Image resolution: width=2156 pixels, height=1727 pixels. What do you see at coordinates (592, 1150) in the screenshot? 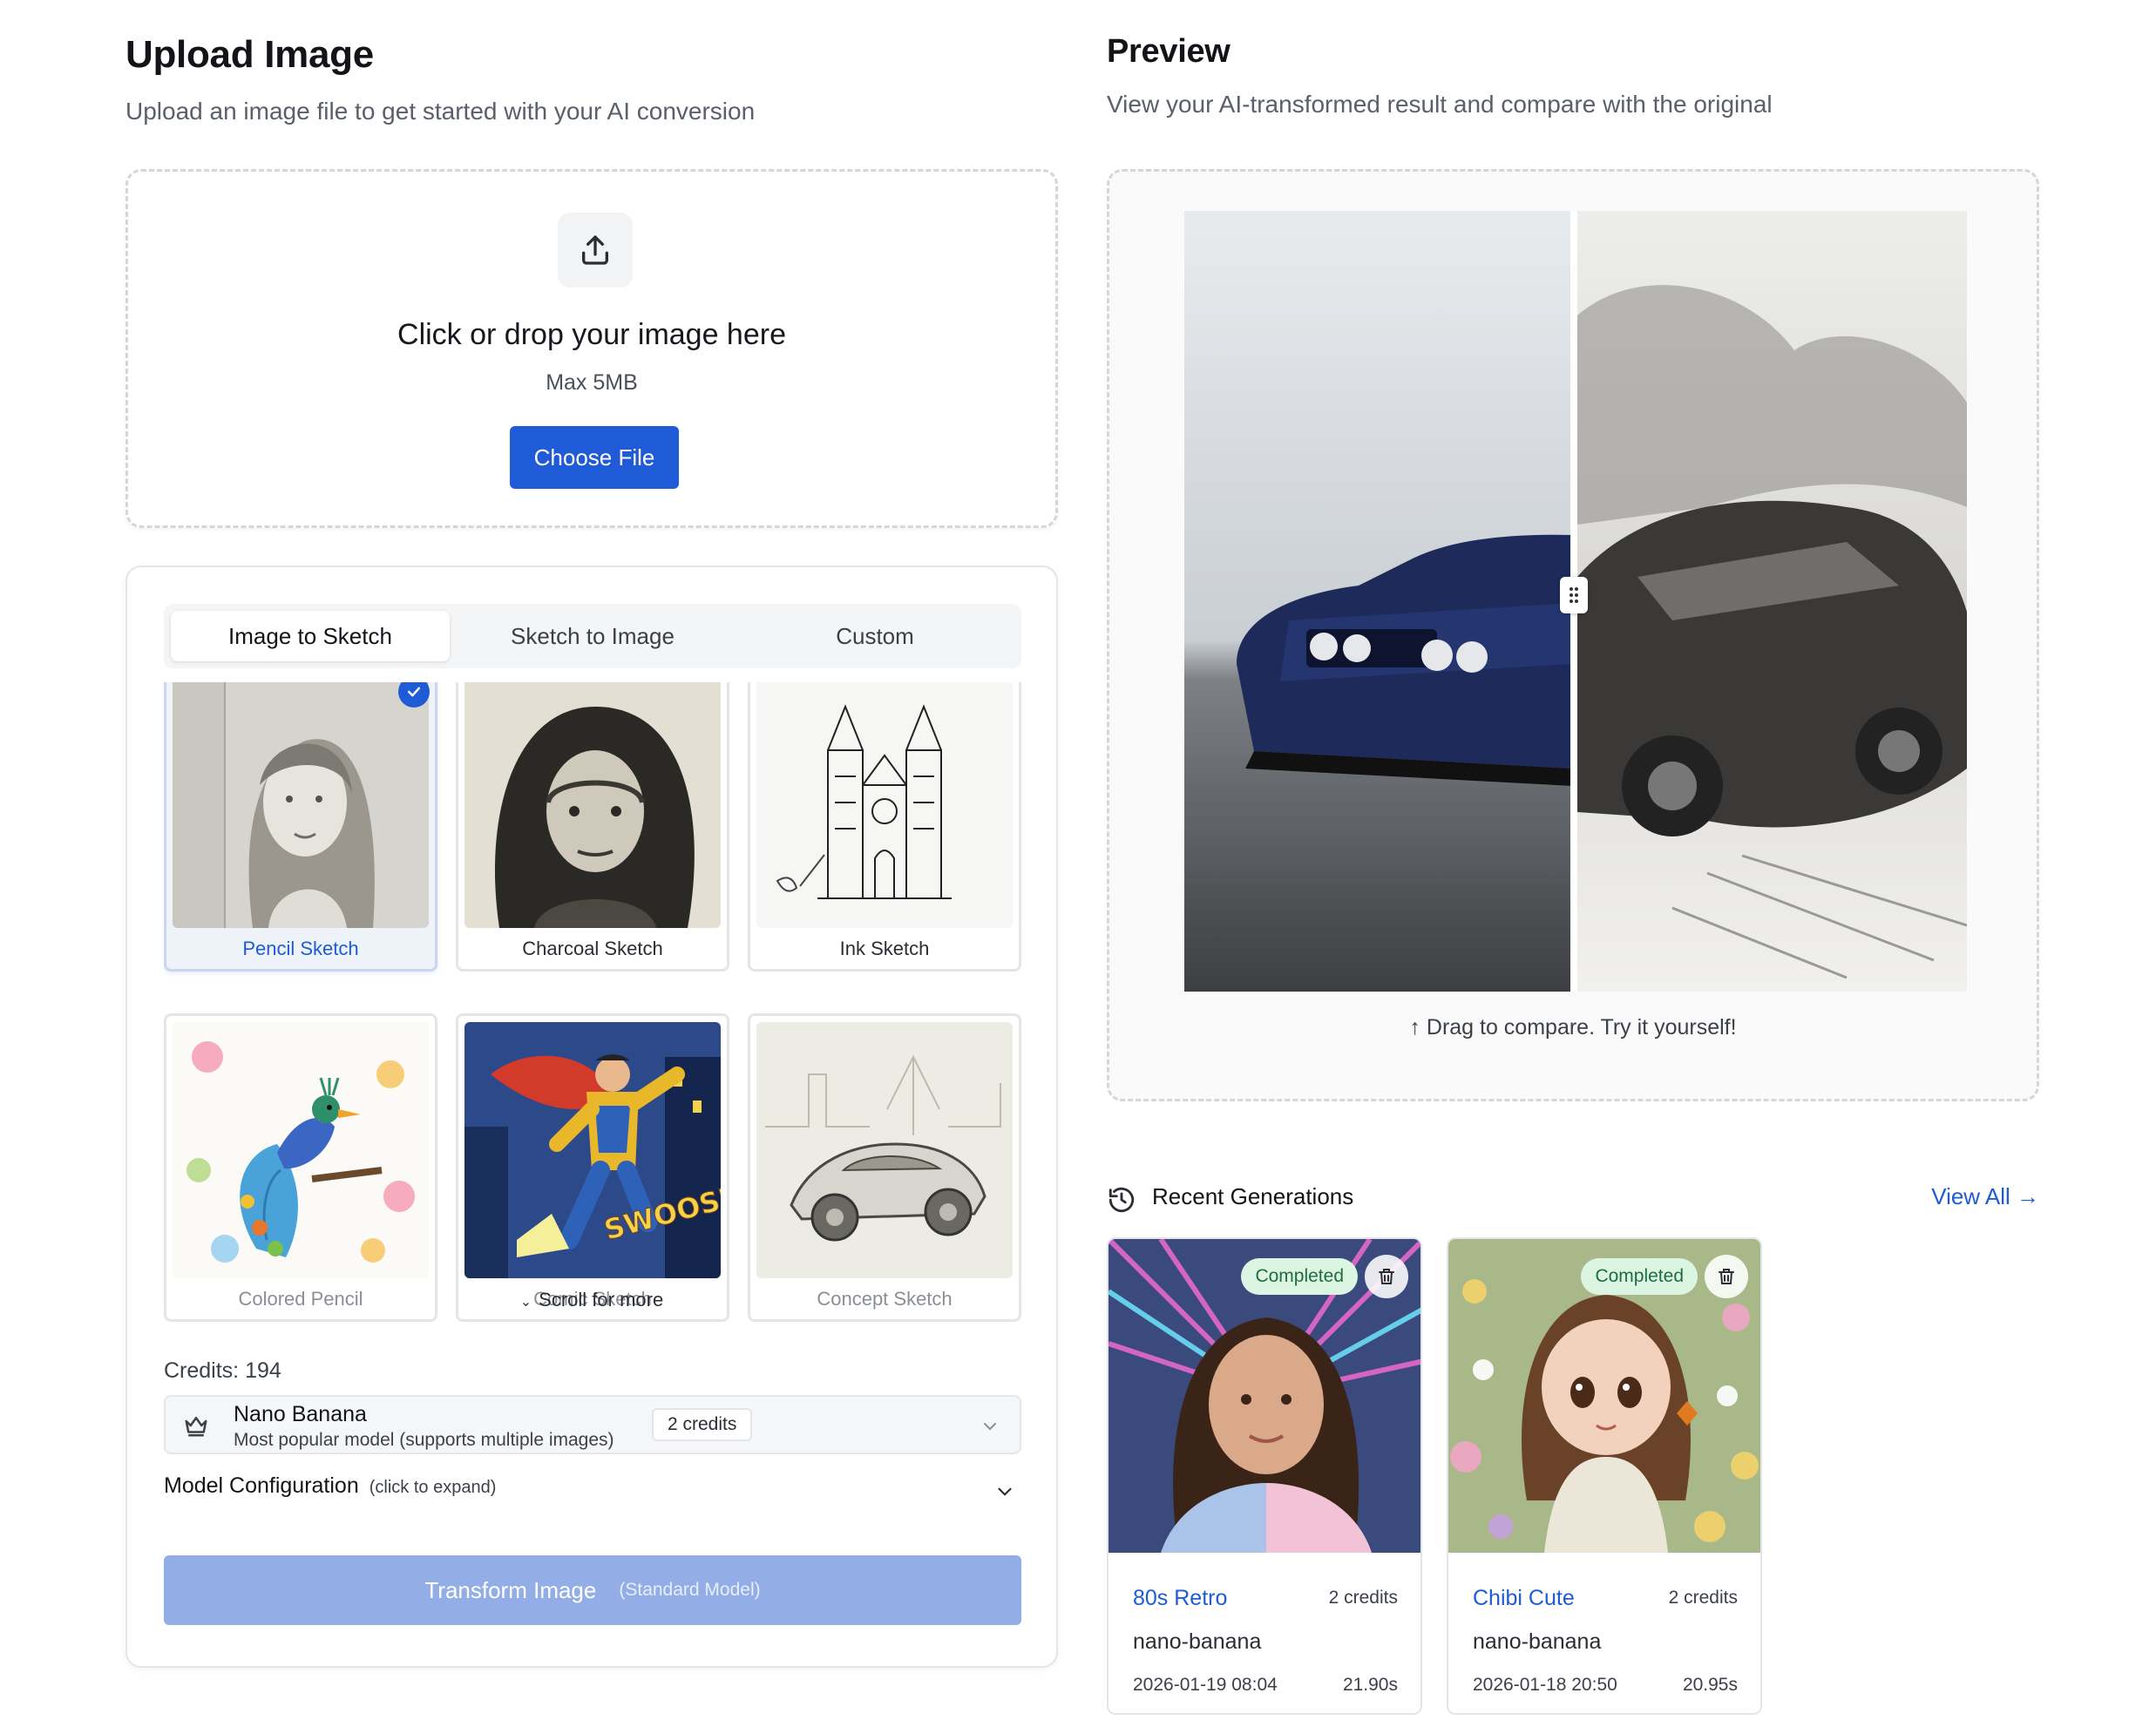
I see `comic-hero-thumb: SWOOSH!` at bounding box center [592, 1150].